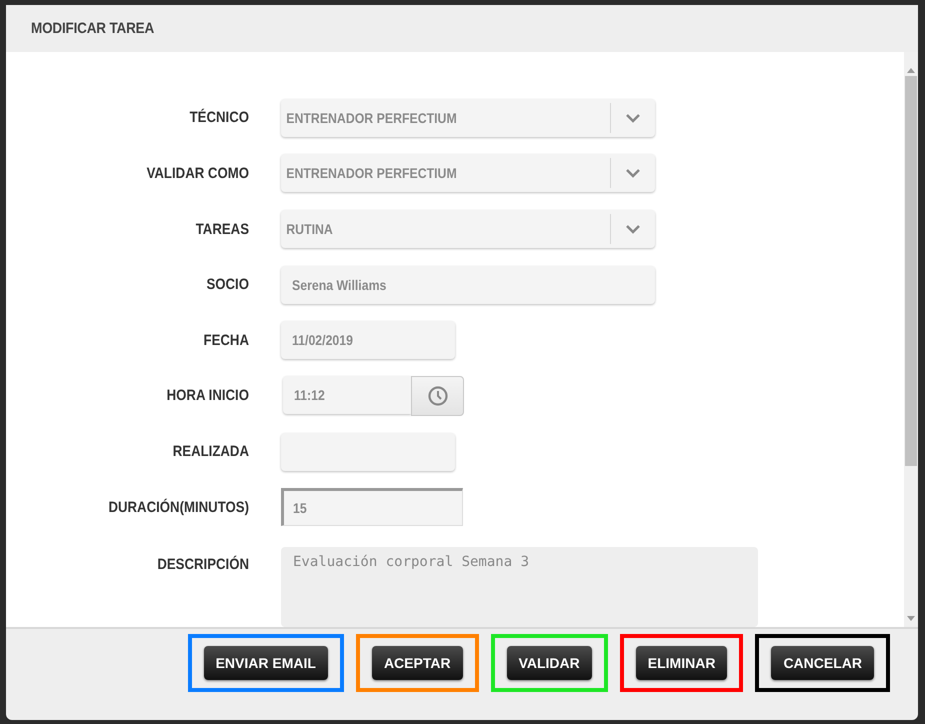  What do you see at coordinates (218, 117) in the screenshot?
I see `field-label: TÉCNICO` at bounding box center [218, 117].